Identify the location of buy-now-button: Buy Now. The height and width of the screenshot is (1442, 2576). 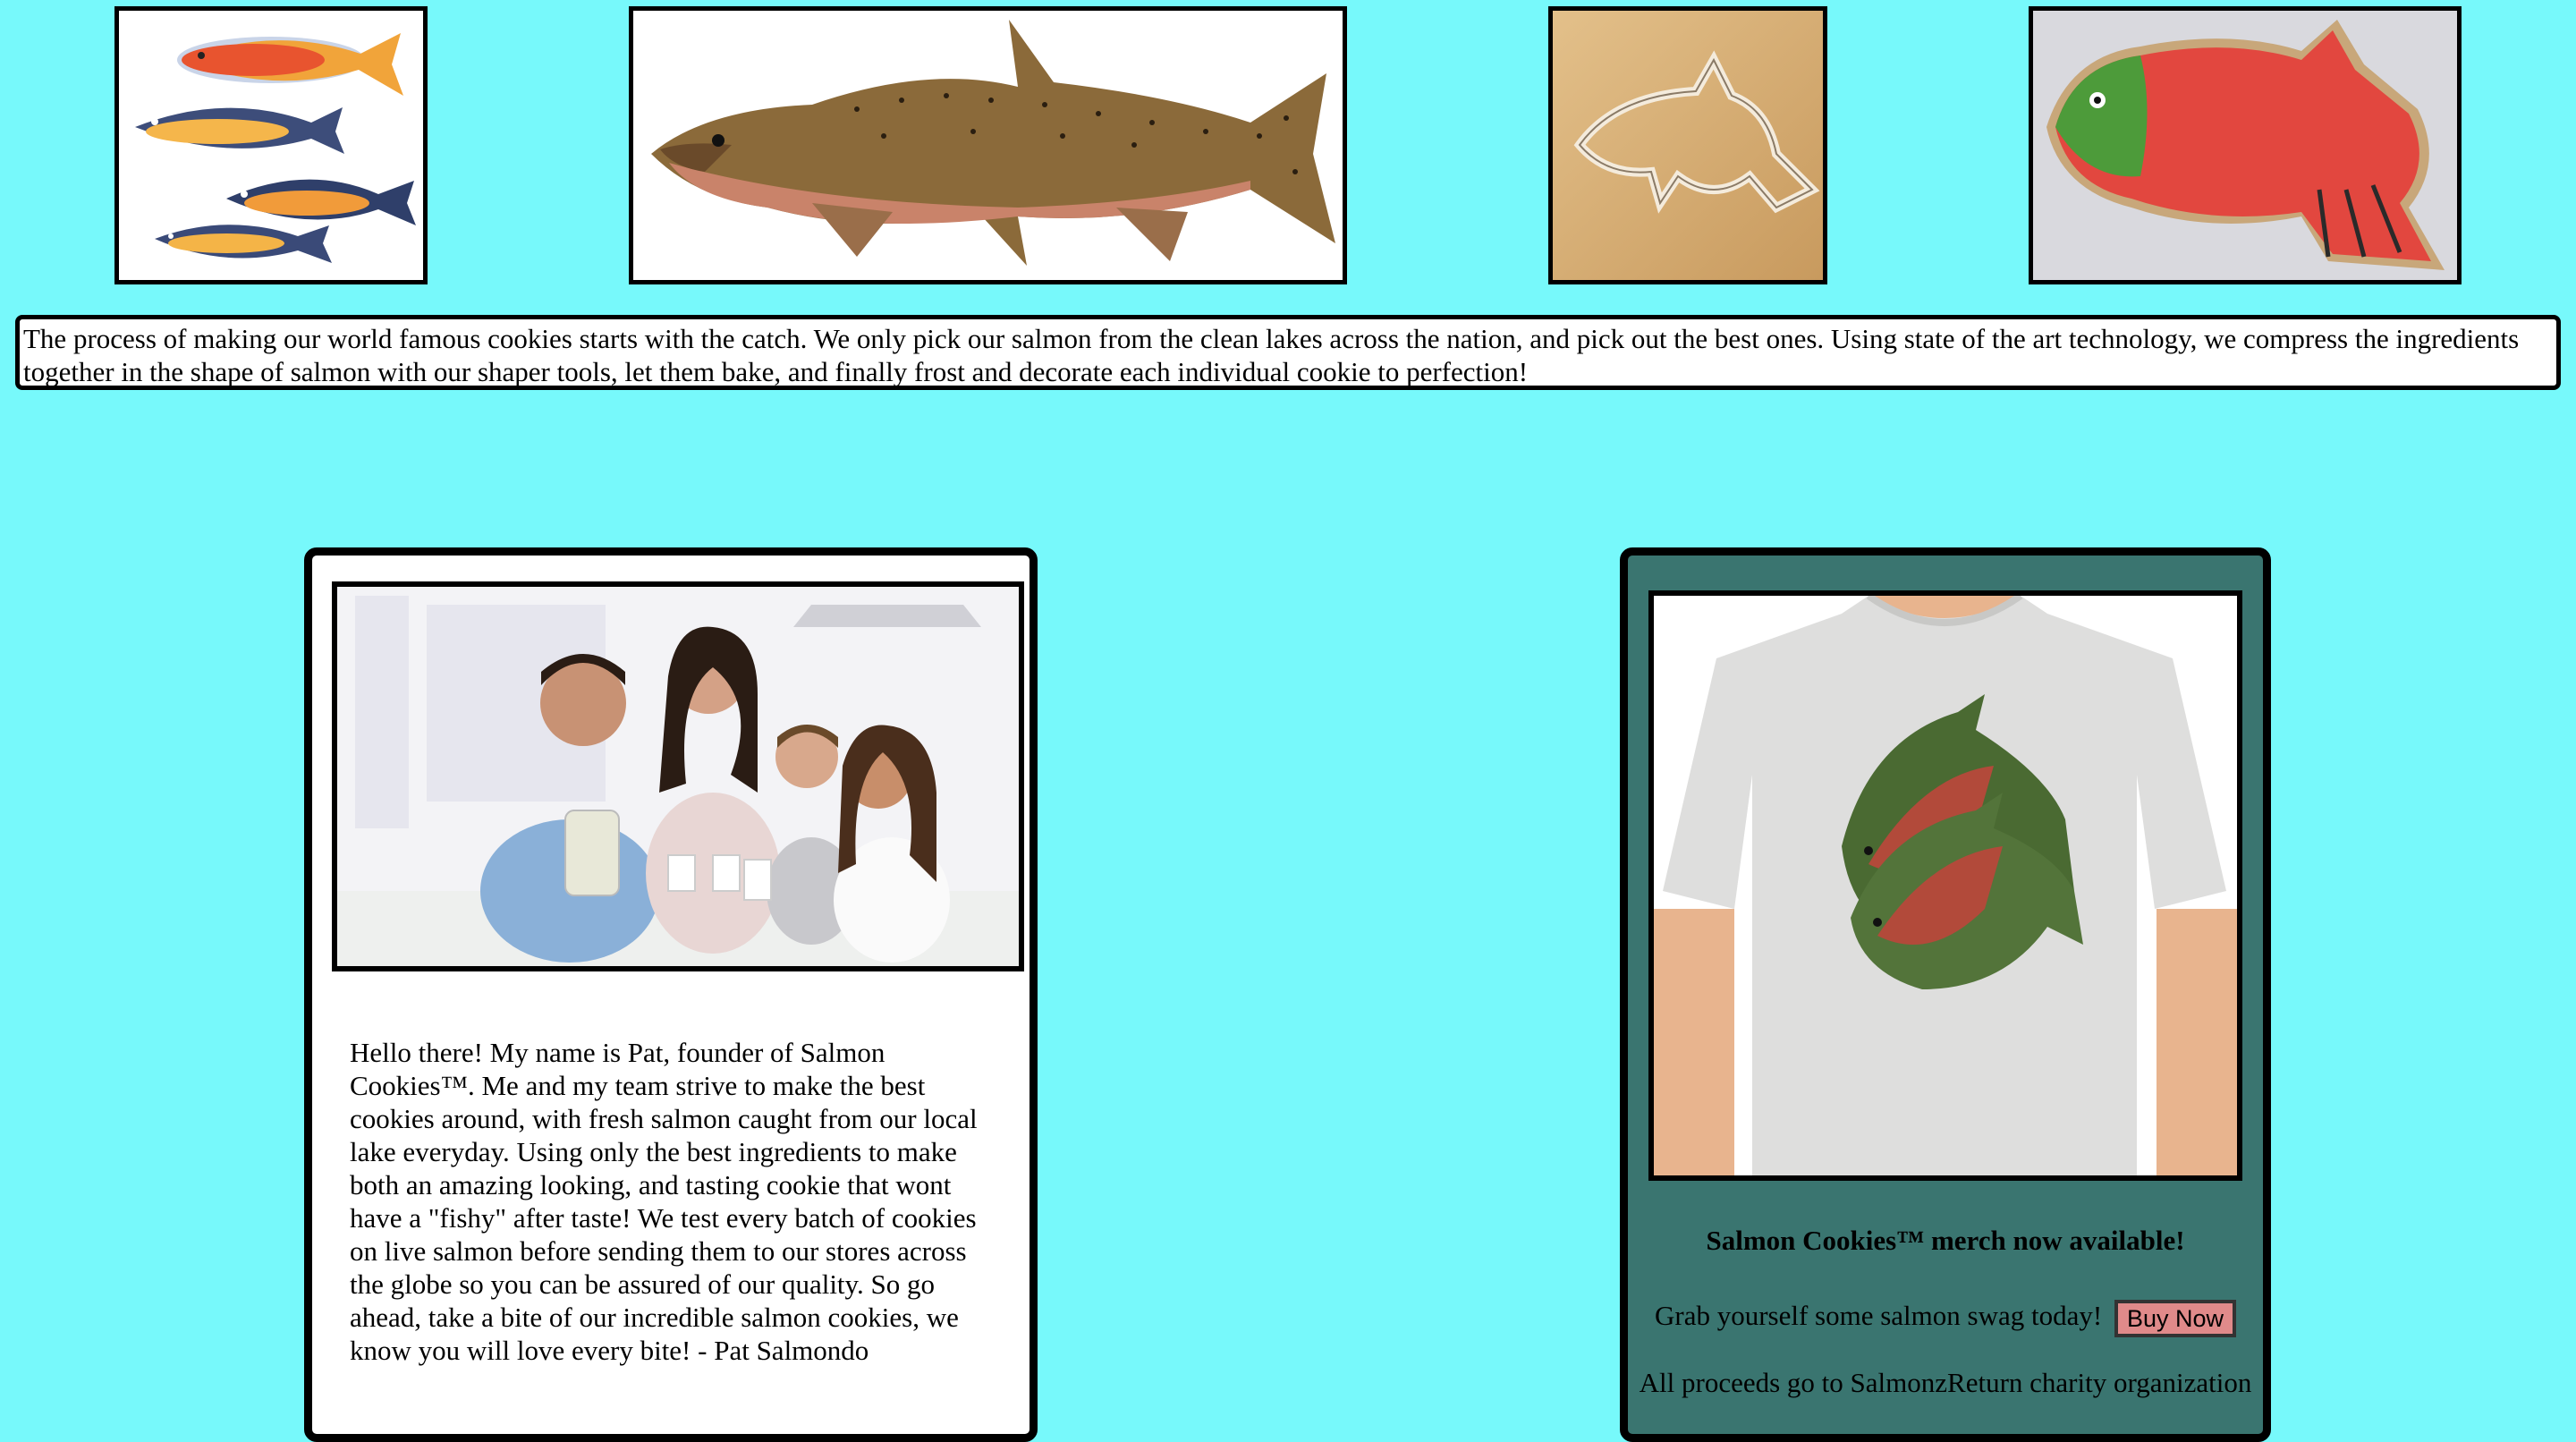
(2175, 1318).